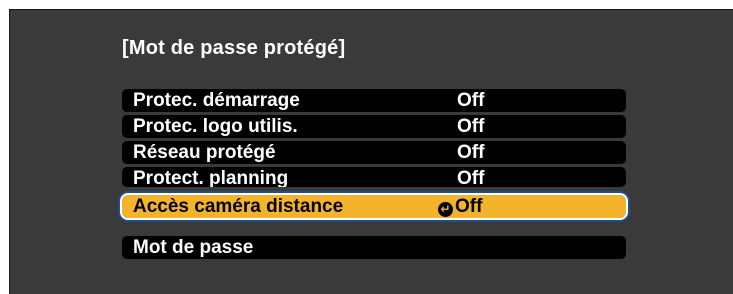 The width and height of the screenshot is (733, 294). I want to click on menu-separator, so click(374, 232).